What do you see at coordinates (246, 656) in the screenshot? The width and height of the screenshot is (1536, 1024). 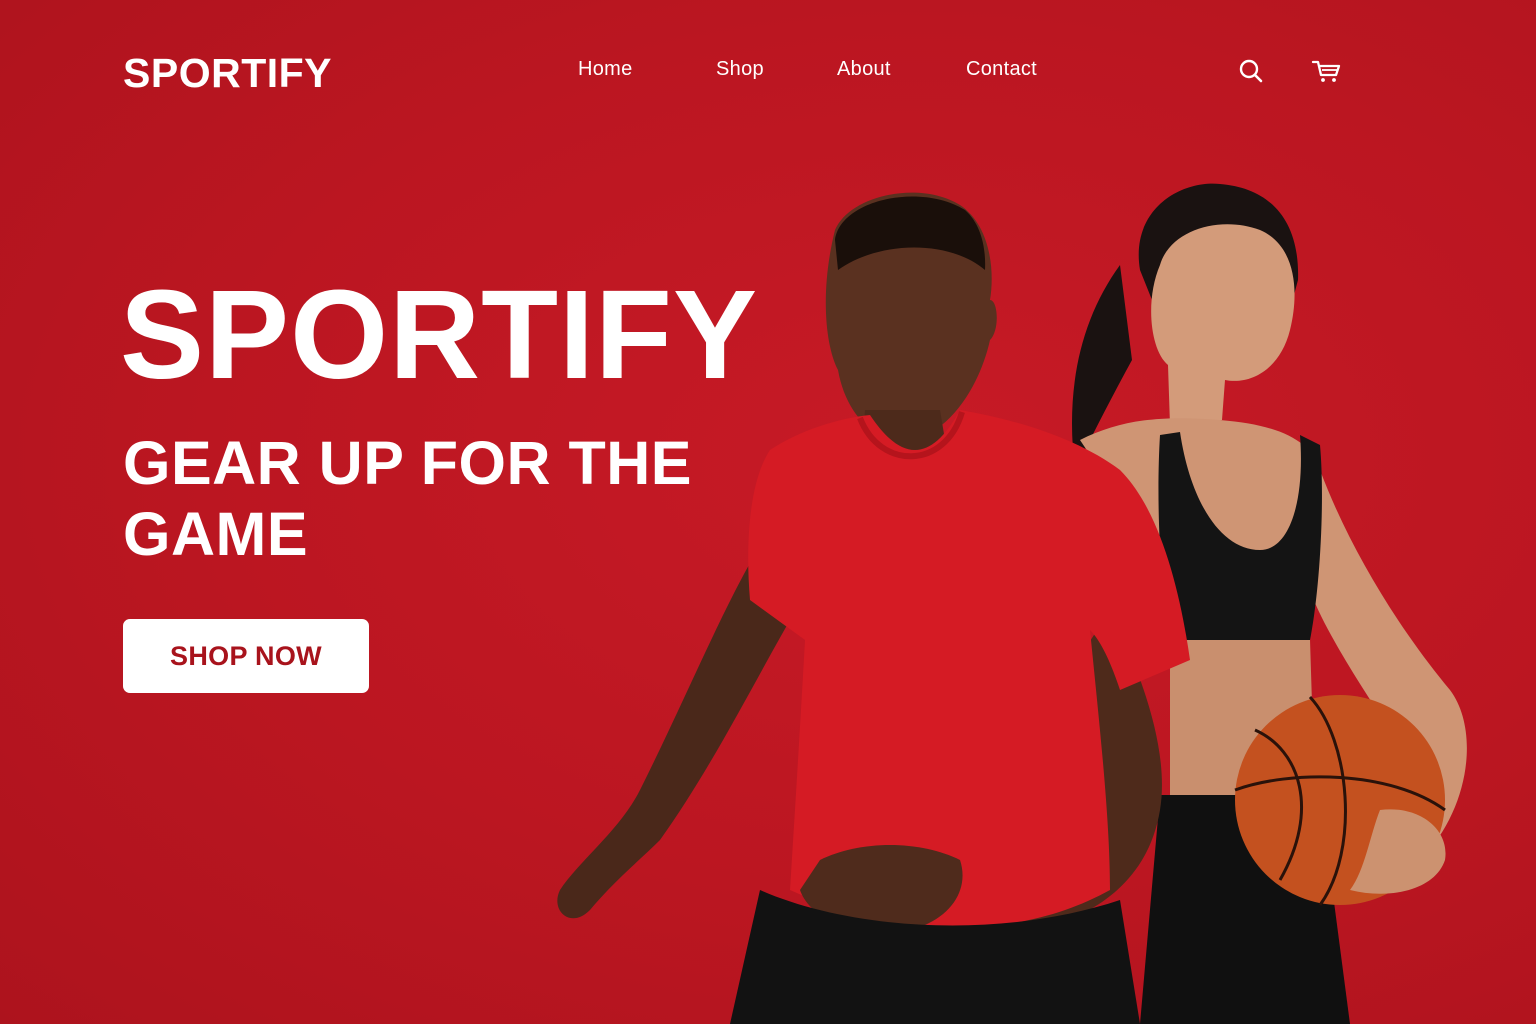 I see `shop-now-button: SHOP NOW` at bounding box center [246, 656].